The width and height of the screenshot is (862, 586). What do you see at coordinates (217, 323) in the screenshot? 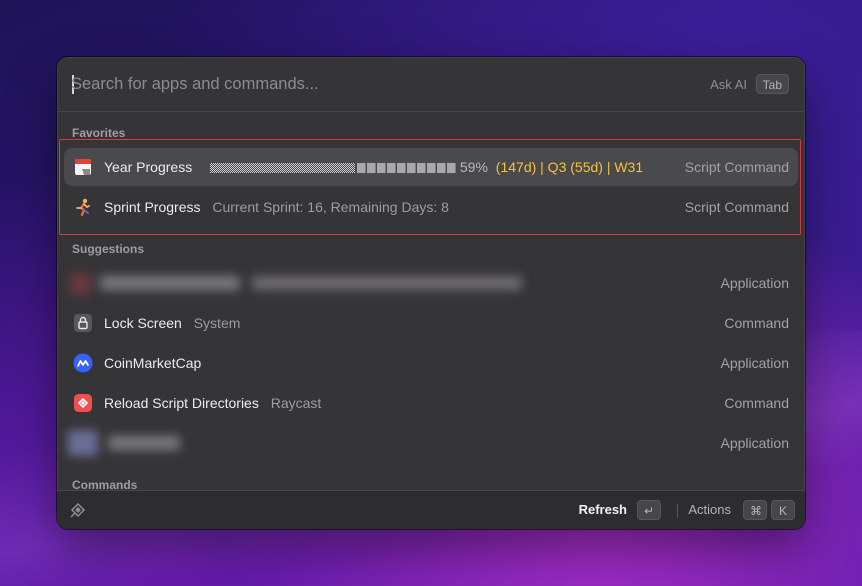
I see `lock-screen-subtitle: System` at bounding box center [217, 323].